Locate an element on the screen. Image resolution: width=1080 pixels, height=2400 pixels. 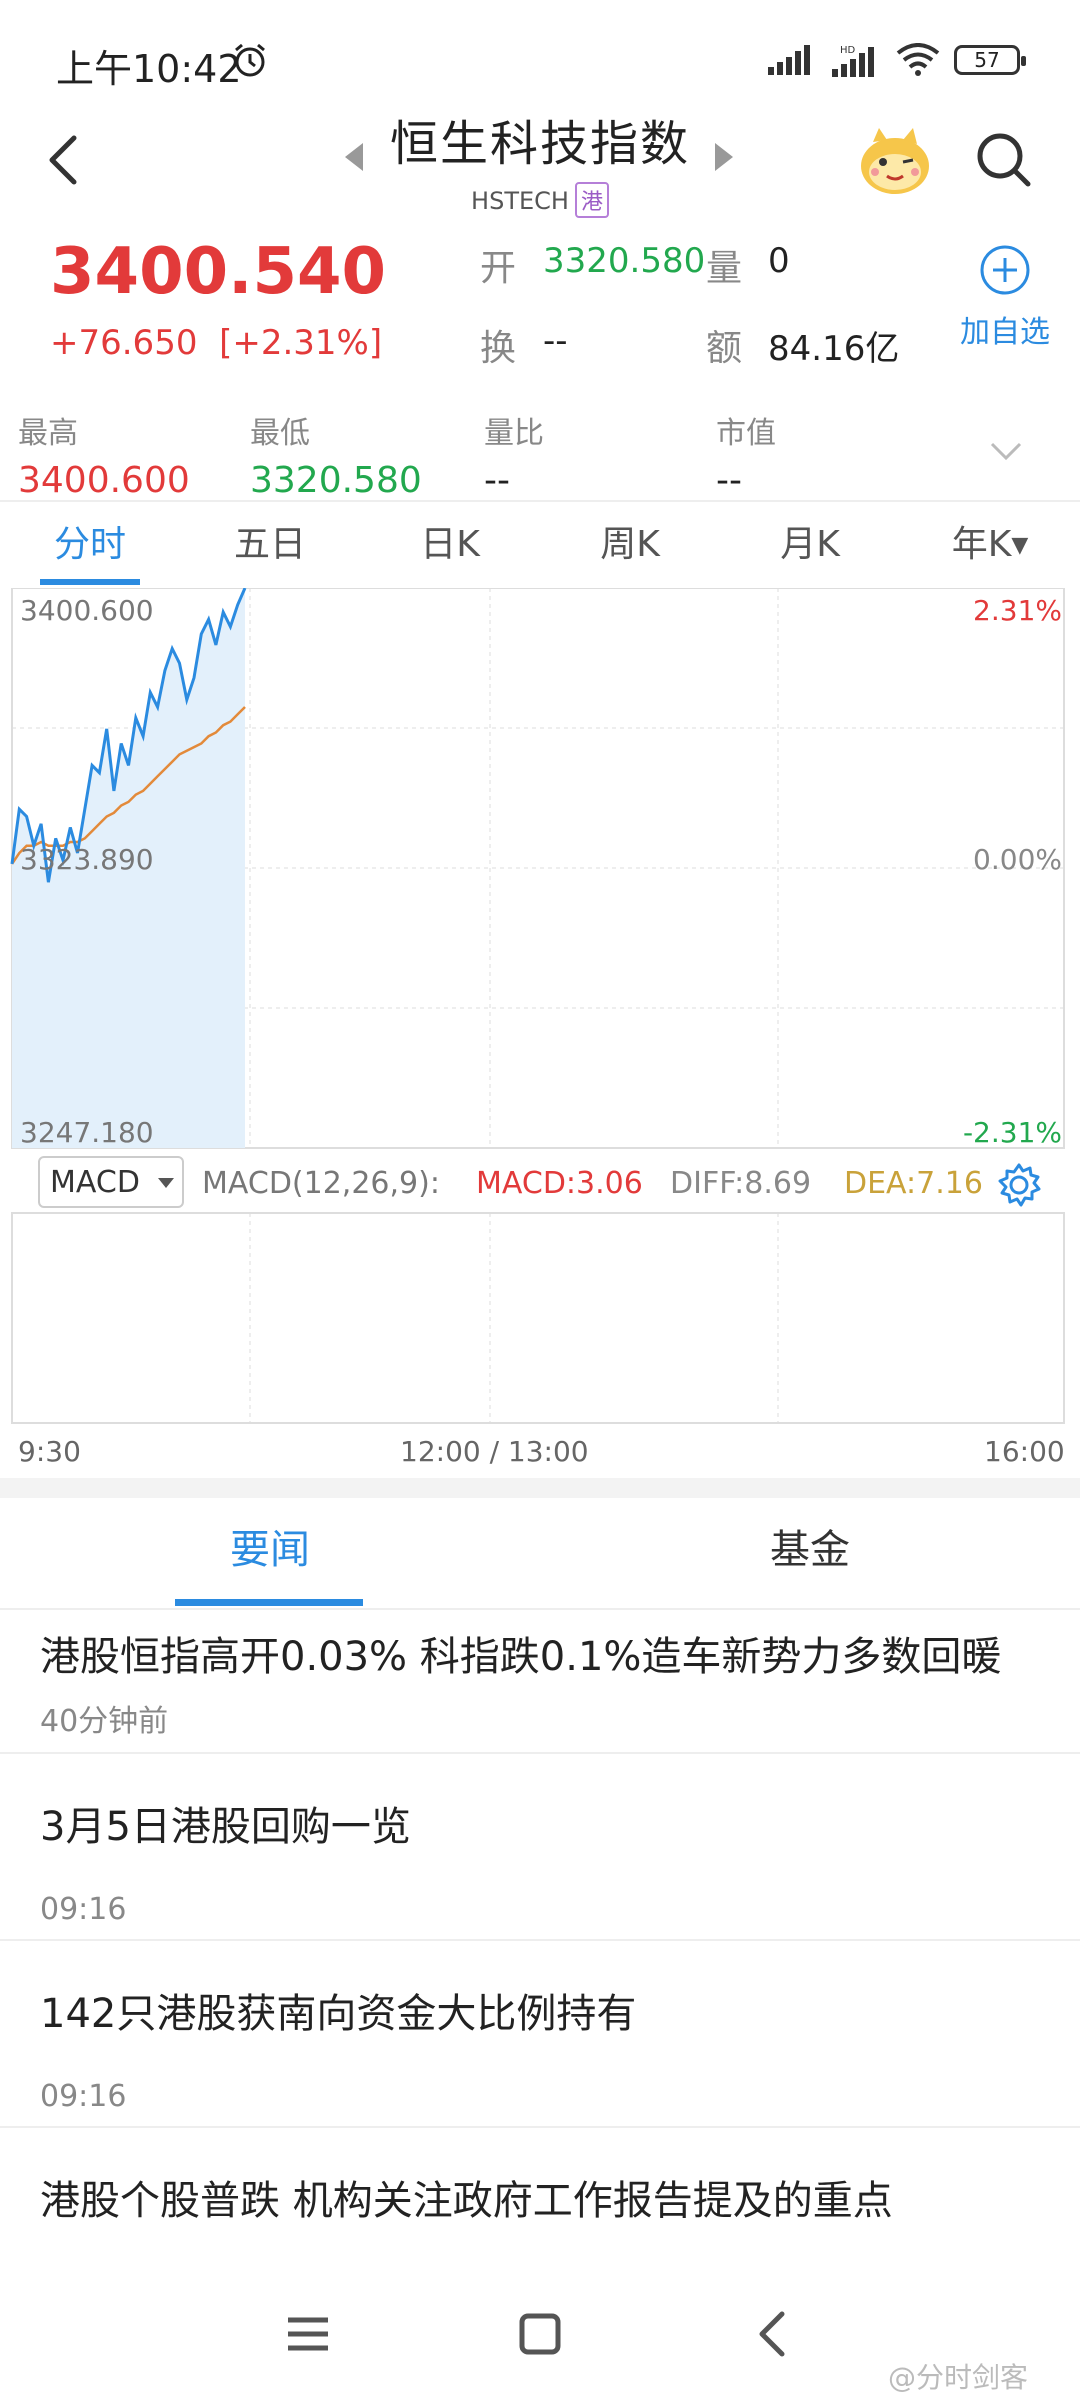
time-label-end: 16:00 is located at coordinates (1024, 1451).